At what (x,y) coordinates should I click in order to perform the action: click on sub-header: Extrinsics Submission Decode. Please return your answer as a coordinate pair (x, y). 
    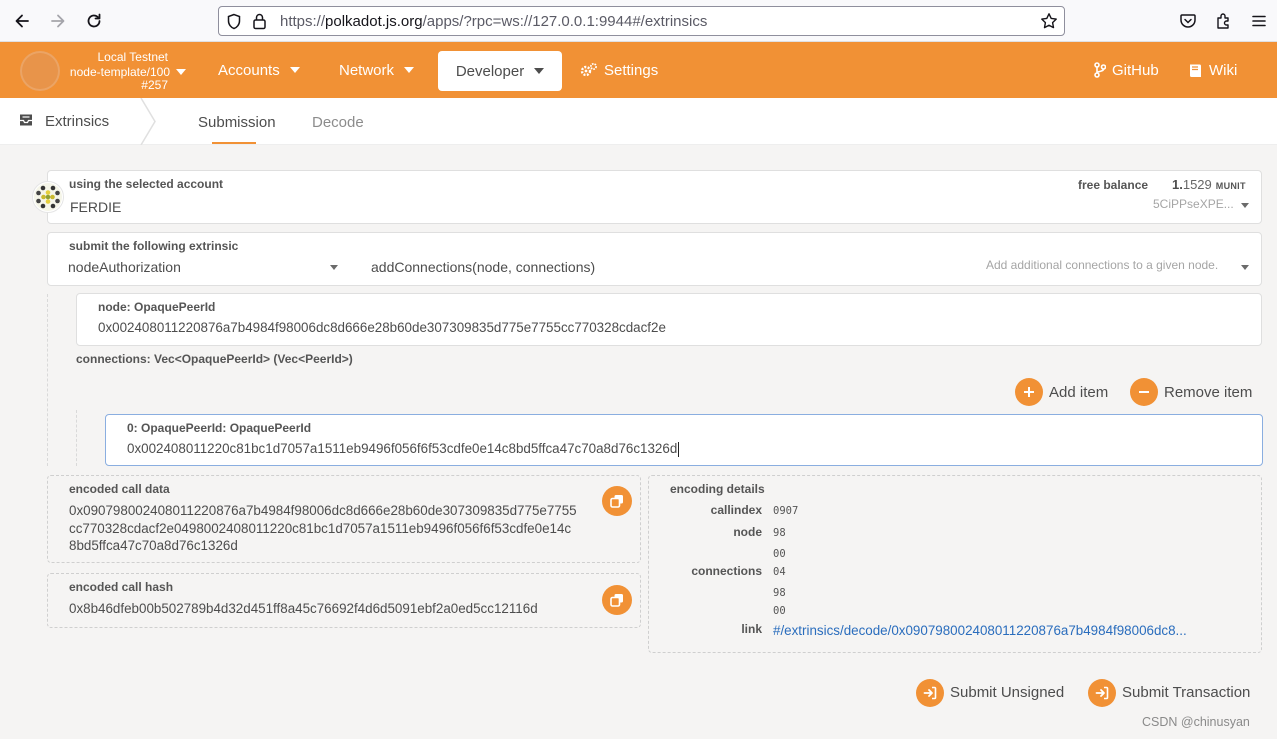
    Looking at the image, I should click on (638, 121).